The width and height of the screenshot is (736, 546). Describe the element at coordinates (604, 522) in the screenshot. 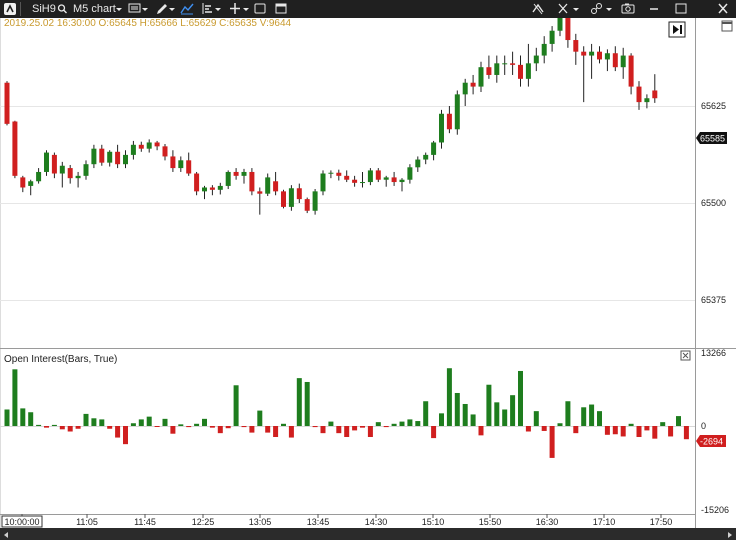

I see `time-label: 17:10` at that location.